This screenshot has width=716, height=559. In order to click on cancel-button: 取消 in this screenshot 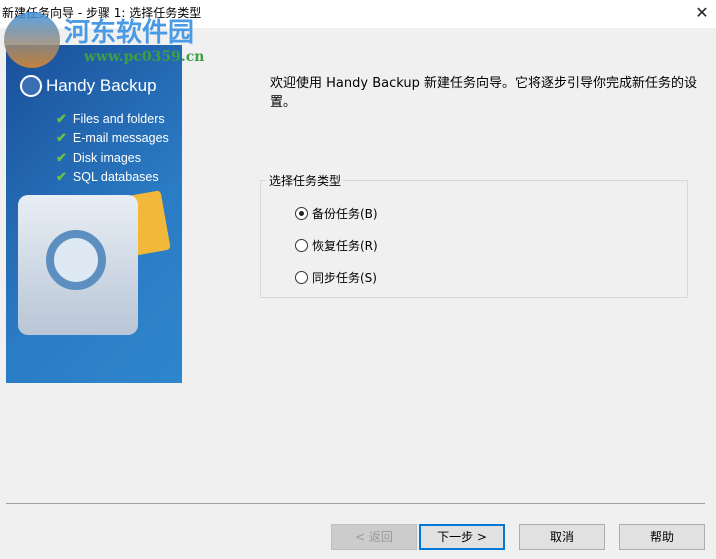, I will do `click(562, 537)`.